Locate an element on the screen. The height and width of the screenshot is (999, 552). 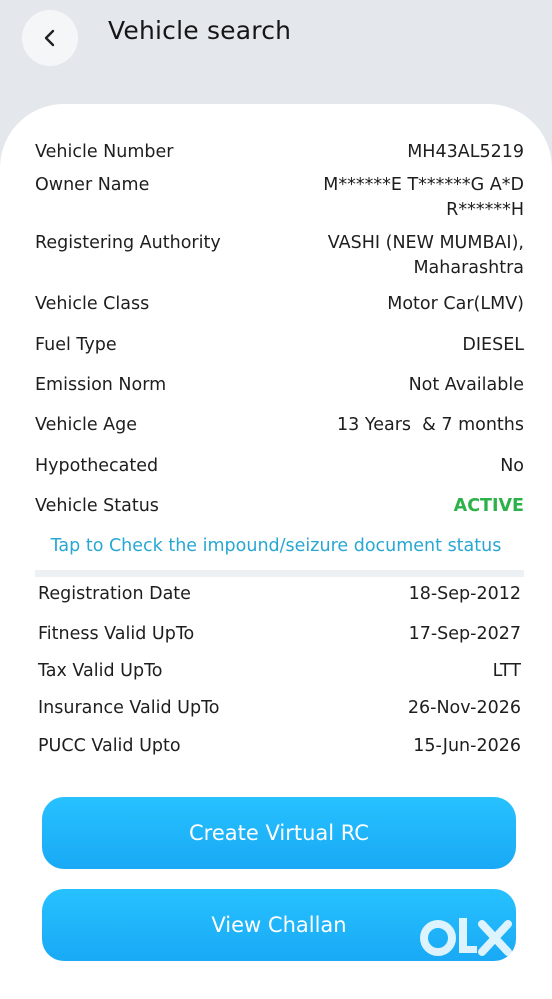
detail-row-emission-norm: Emission Norm Not Available is located at coordinates (279, 385).